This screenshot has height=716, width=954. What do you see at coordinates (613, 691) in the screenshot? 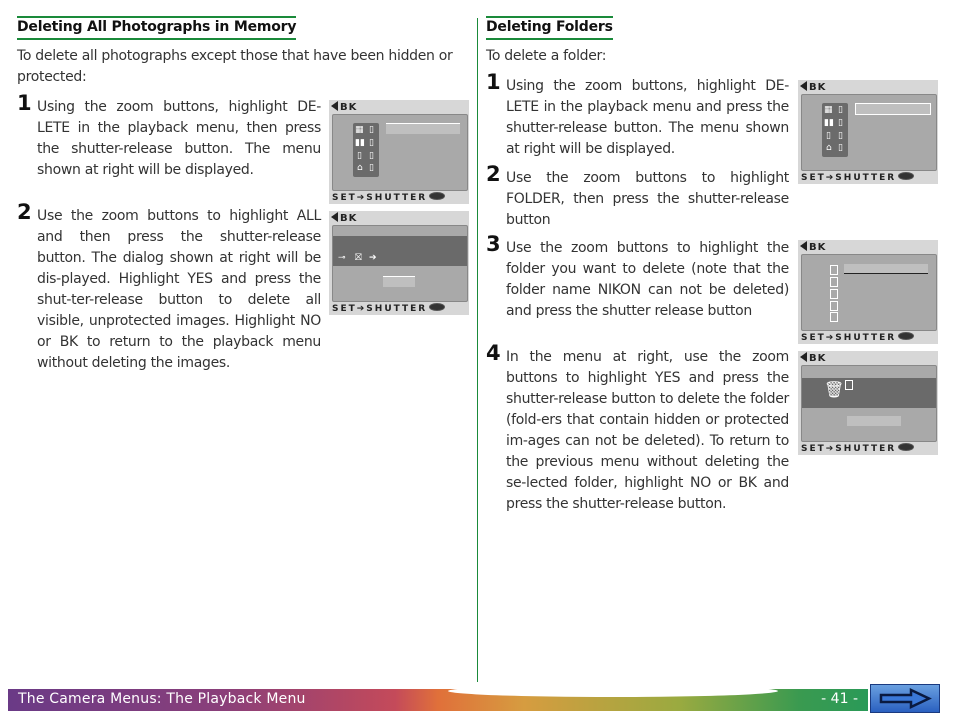
I see `decorative-swoosh` at bounding box center [613, 691].